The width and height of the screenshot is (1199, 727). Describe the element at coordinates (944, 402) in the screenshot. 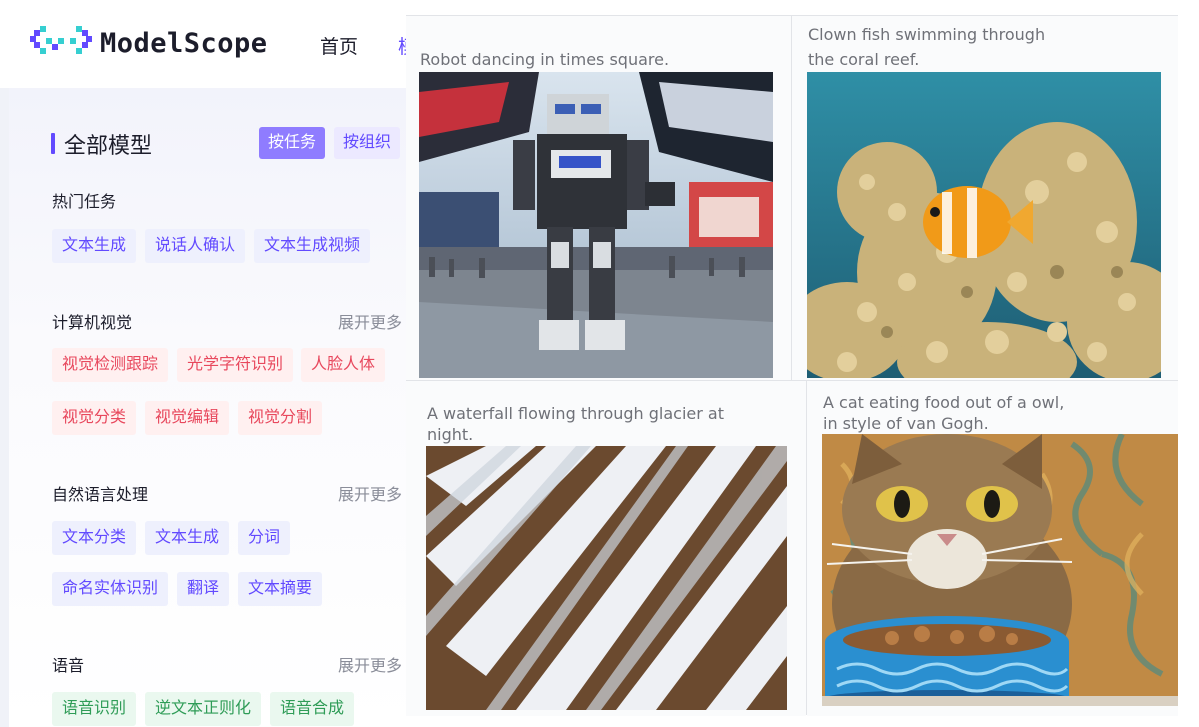

I see `caption-cat-line1: A cat eating food out of a owl,` at that location.